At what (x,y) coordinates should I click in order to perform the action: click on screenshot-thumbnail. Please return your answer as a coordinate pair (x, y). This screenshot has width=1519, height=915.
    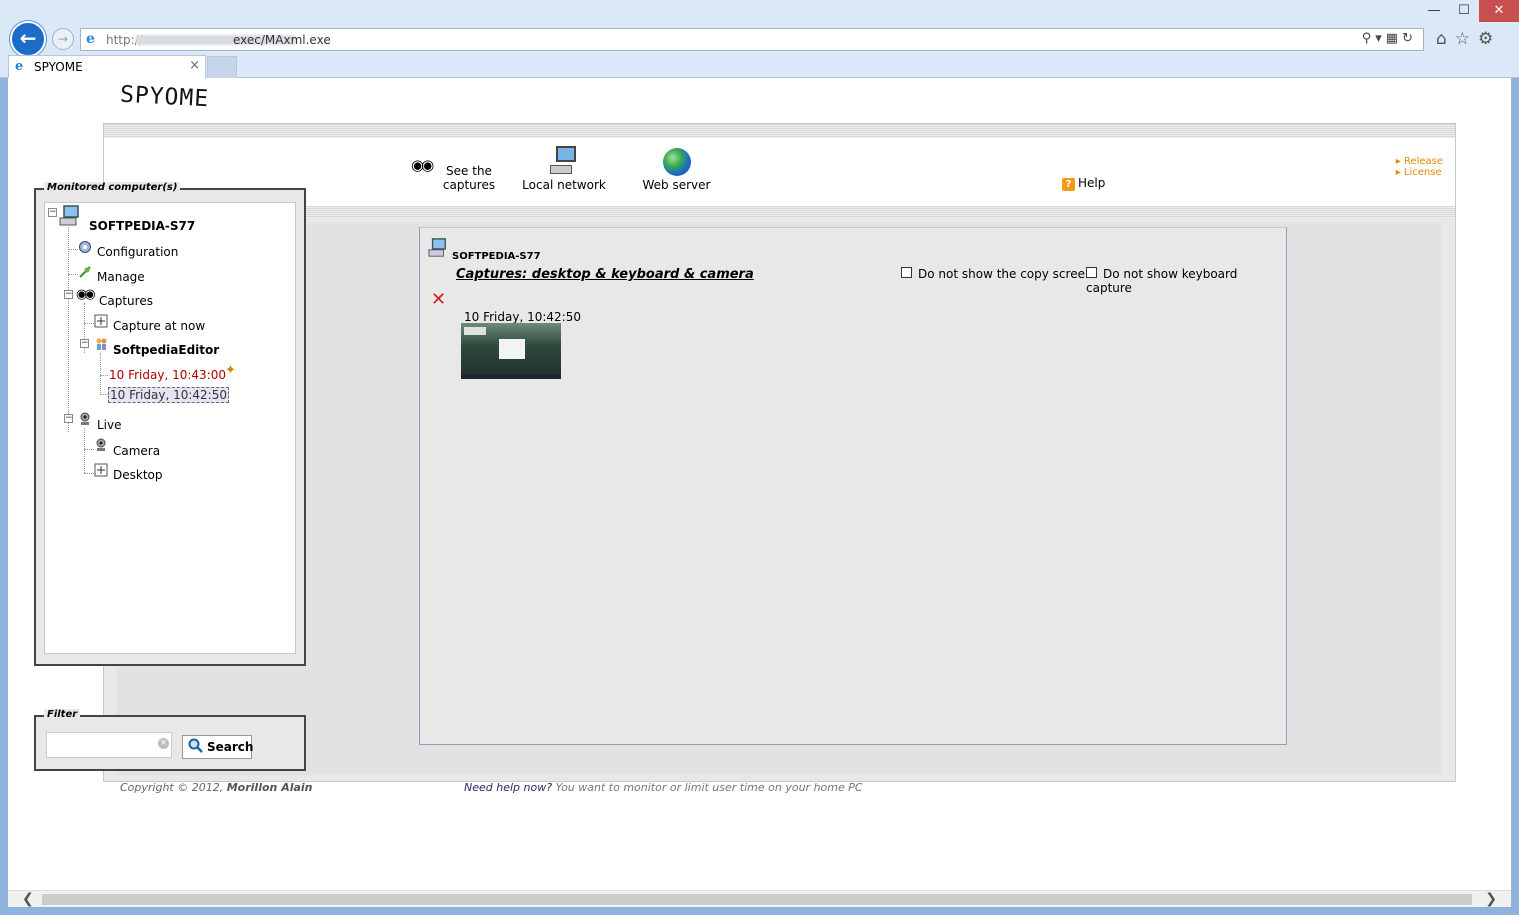
    Looking at the image, I should click on (511, 351).